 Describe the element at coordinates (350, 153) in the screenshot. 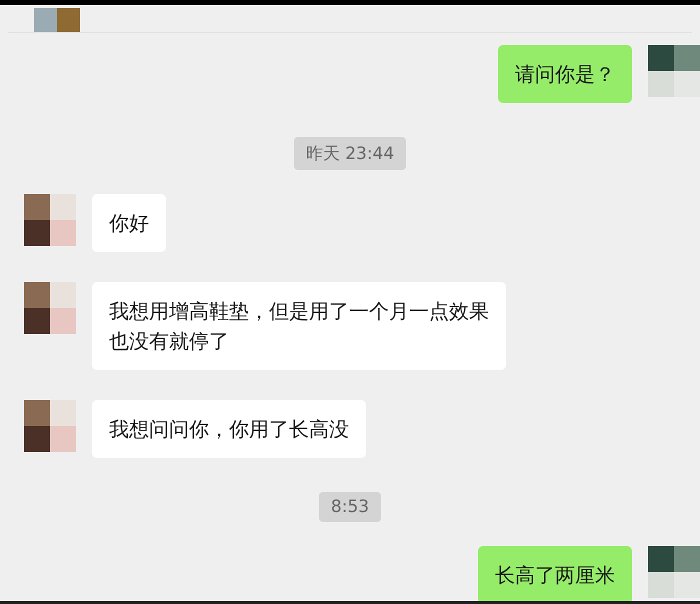

I see `timestamp: 昨天 23:44` at that location.